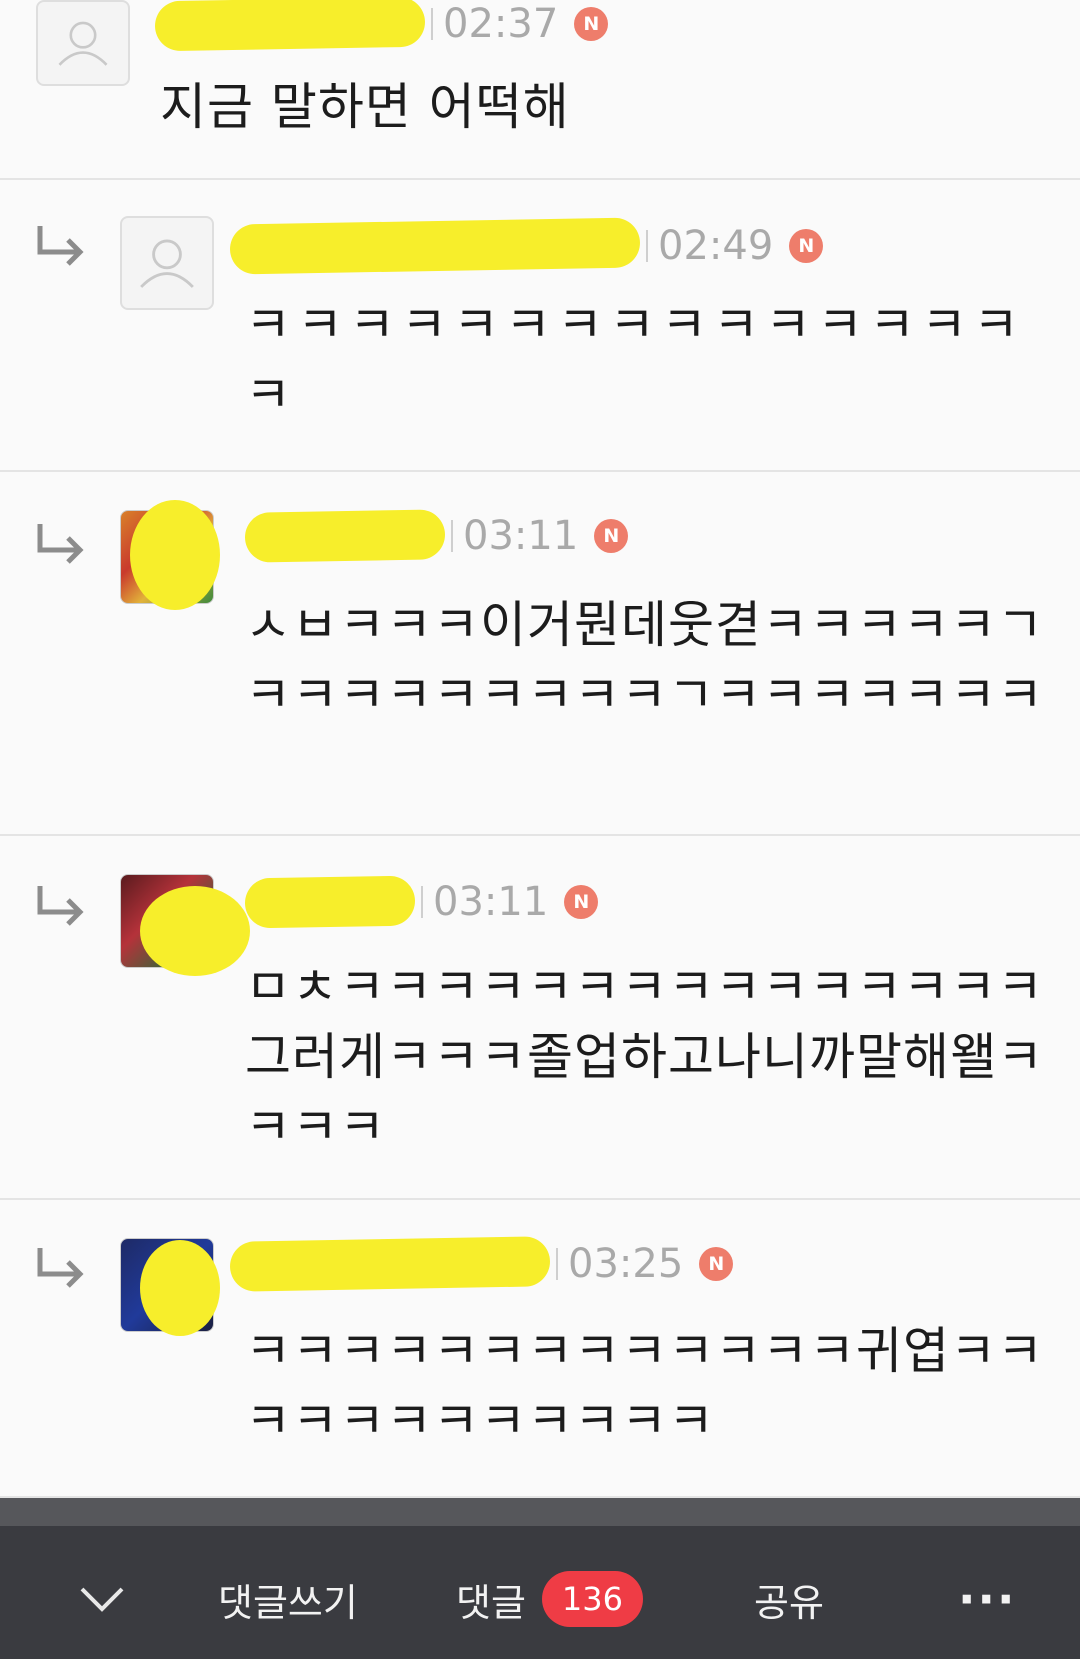 The height and width of the screenshot is (1659, 1080). I want to click on comment-time: 03:25, so click(626, 1264).